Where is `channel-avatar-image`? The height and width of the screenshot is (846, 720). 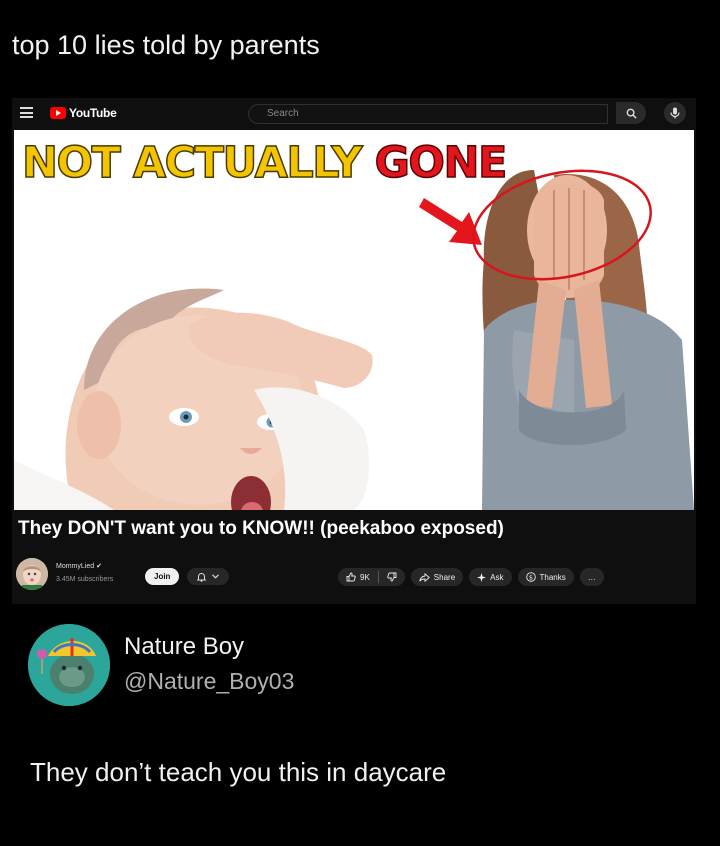
channel-avatar-image is located at coordinates (32, 574).